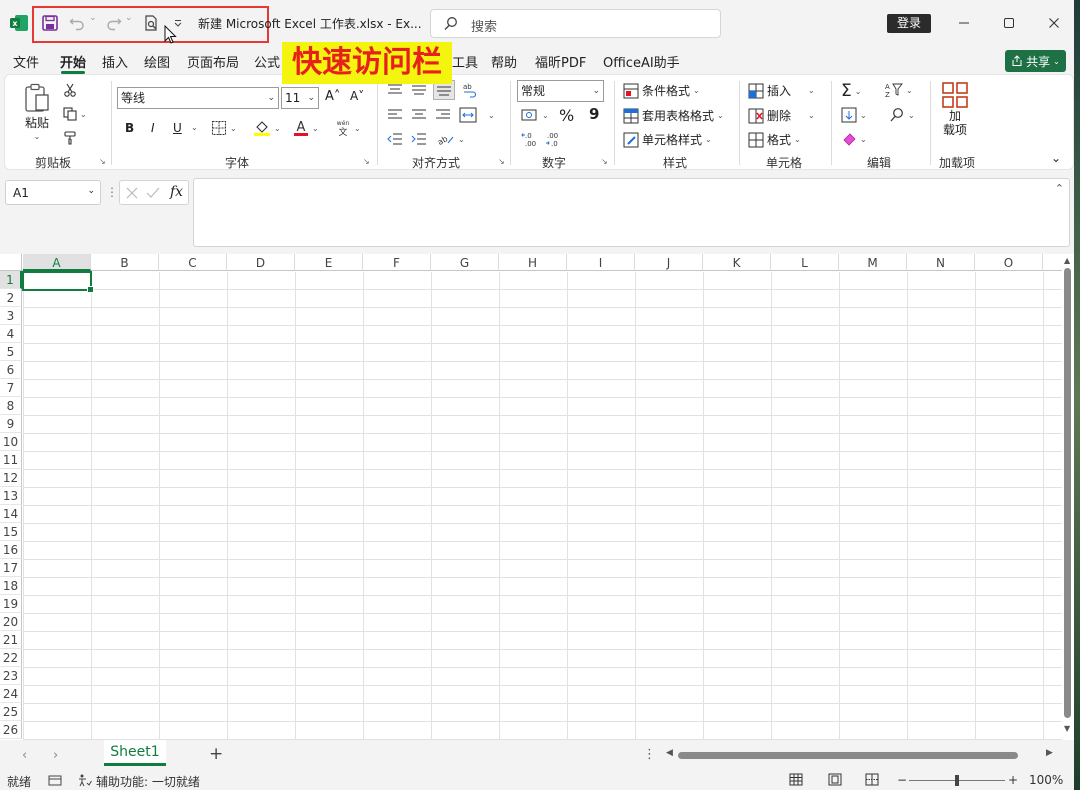 The image size is (1080, 790). What do you see at coordinates (151, 23) in the screenshot?
I see `print-preview-icon` at bounding box center [151, 23].